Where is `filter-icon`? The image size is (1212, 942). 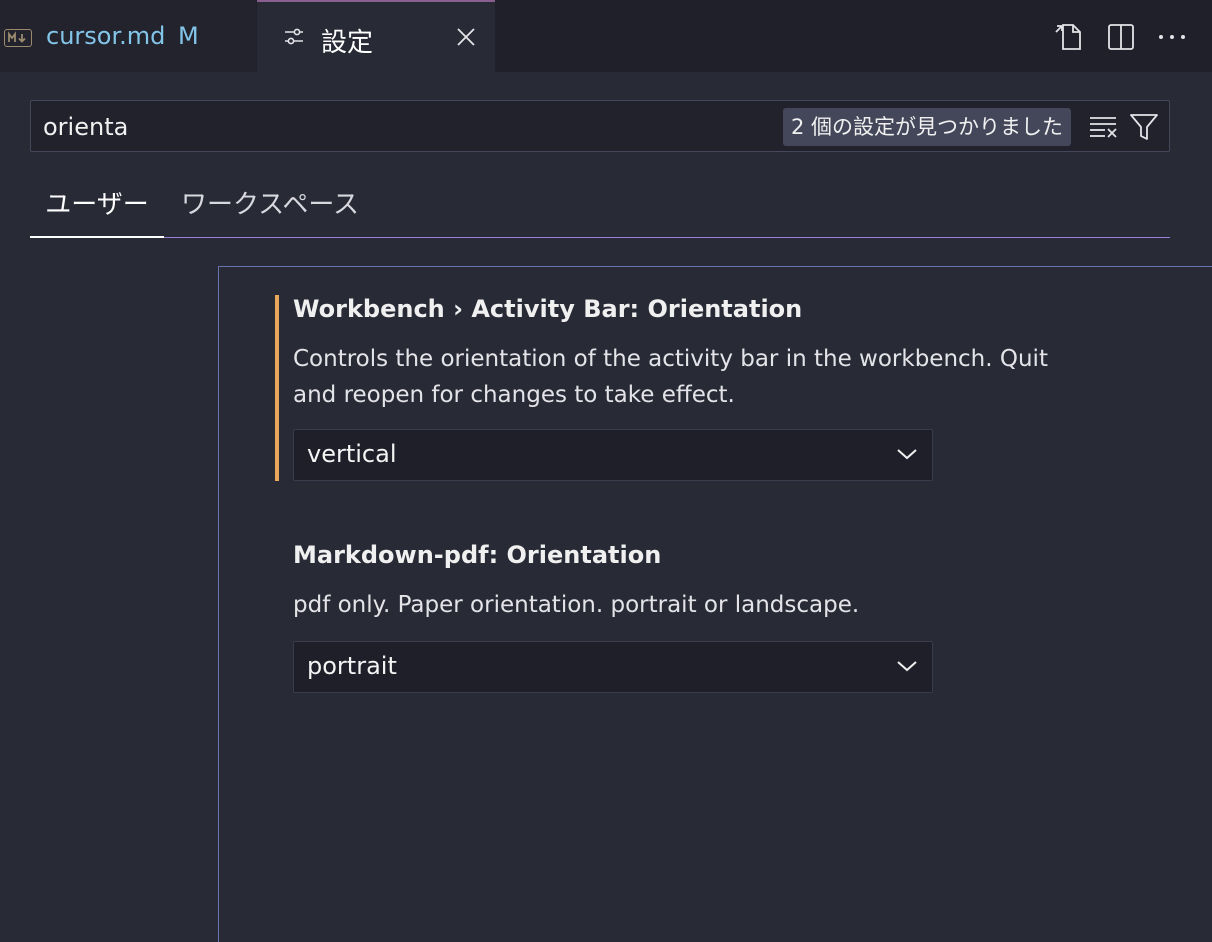 filter-icon is located at coordinates (1144, 127).